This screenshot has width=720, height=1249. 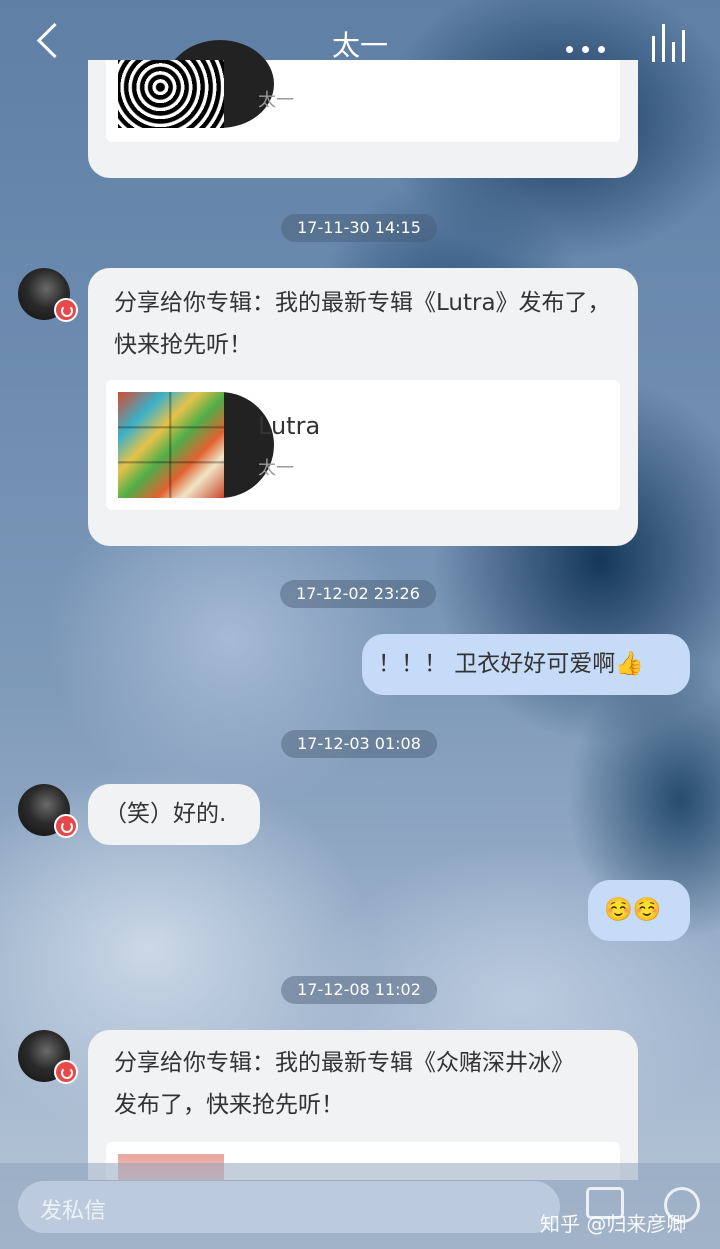 I want to click on message-bubble-self: ☺️☺️, so click(x=639, y=910).